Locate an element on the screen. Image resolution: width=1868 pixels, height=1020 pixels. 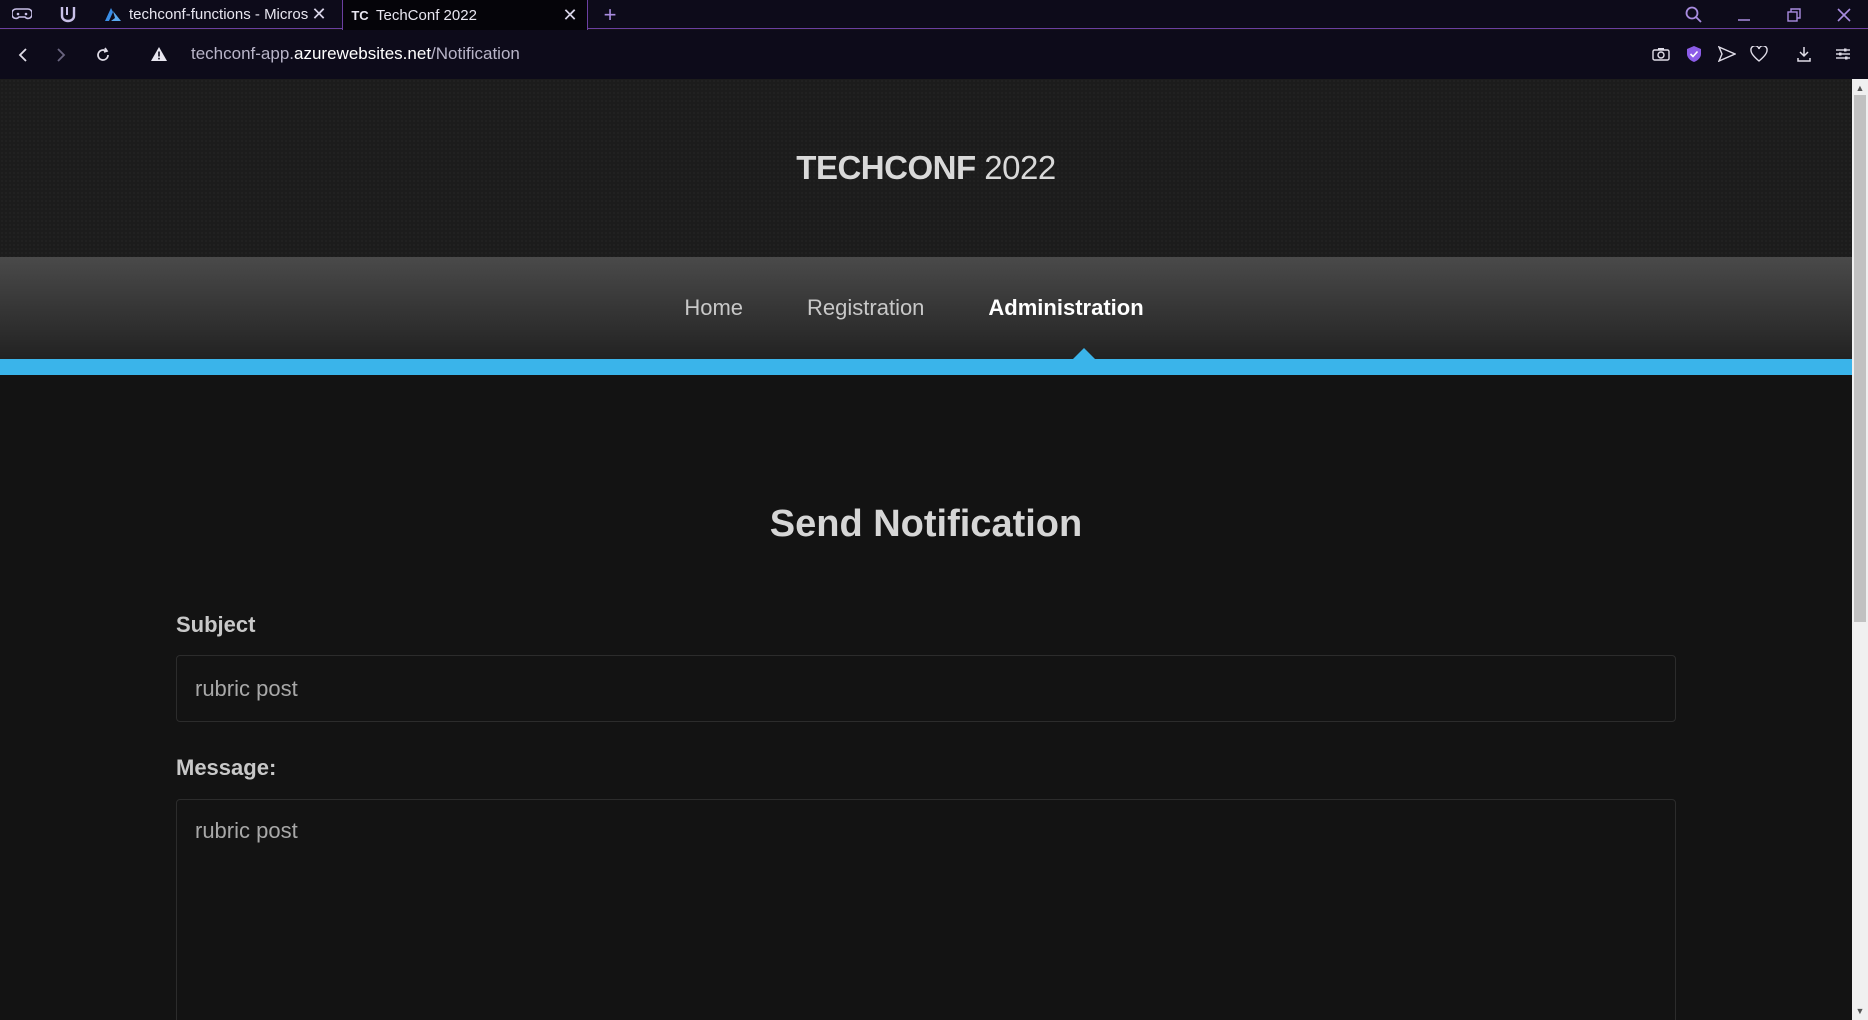
download-icon is located at coordinates (1804, 54).